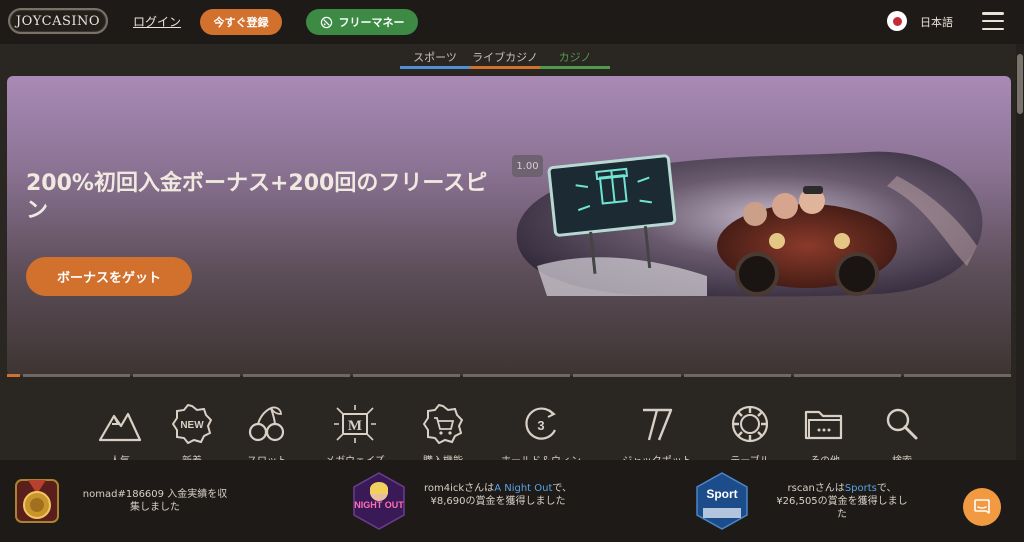  I want to click on sport-game-thumb: Sport, so click(722, 501).